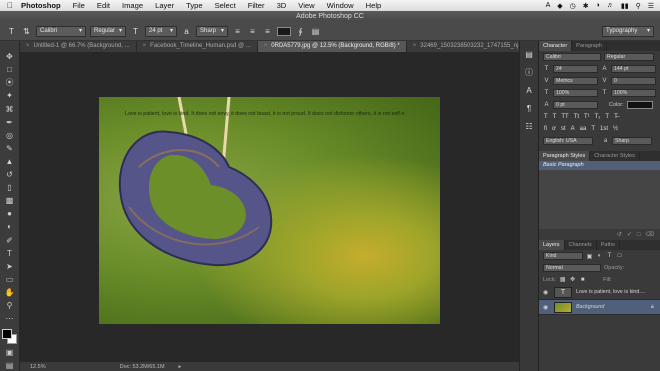 The width and height of the screenshot is (660, 371). What do you see at coordinates (9, 337) in the screenshot?
I see `color-swatches` at bounding box center [9, 337].